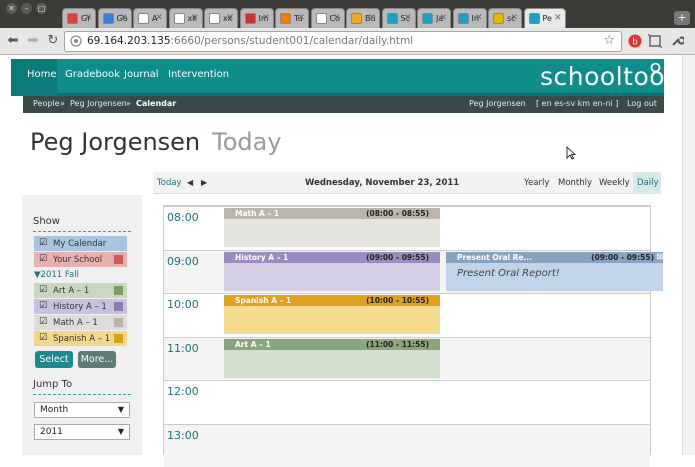 Image resolution: width=695 pixels, height=467 pixels. What do you see at coordinates (120, 409) in the screenshot?
I see `dropdown-arrow-icon: ▼` at bounding box center [120, 409].